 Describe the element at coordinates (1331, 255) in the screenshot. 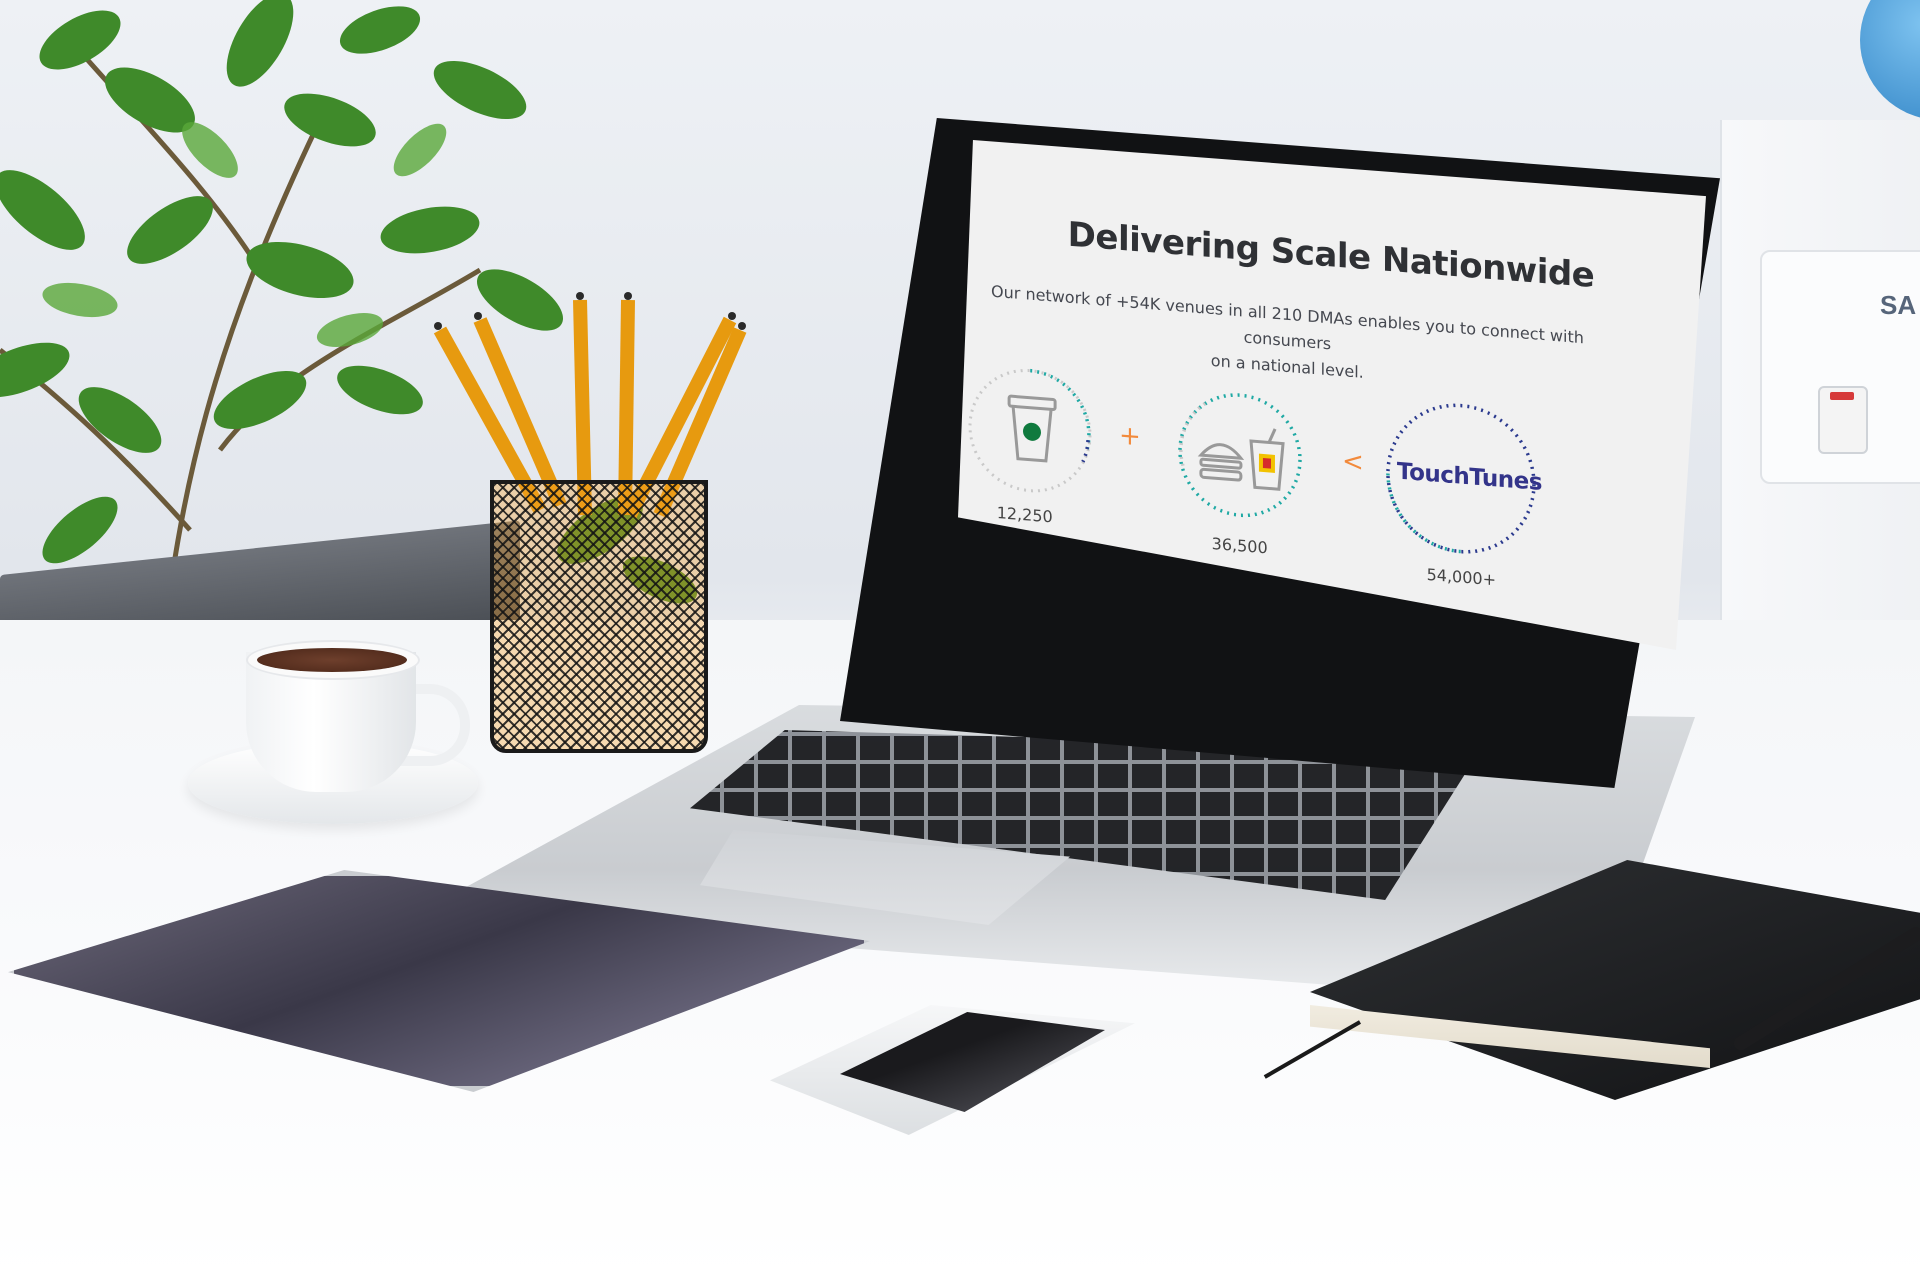

I see `slide-title: Delivering Scale Nationwide` at that location.